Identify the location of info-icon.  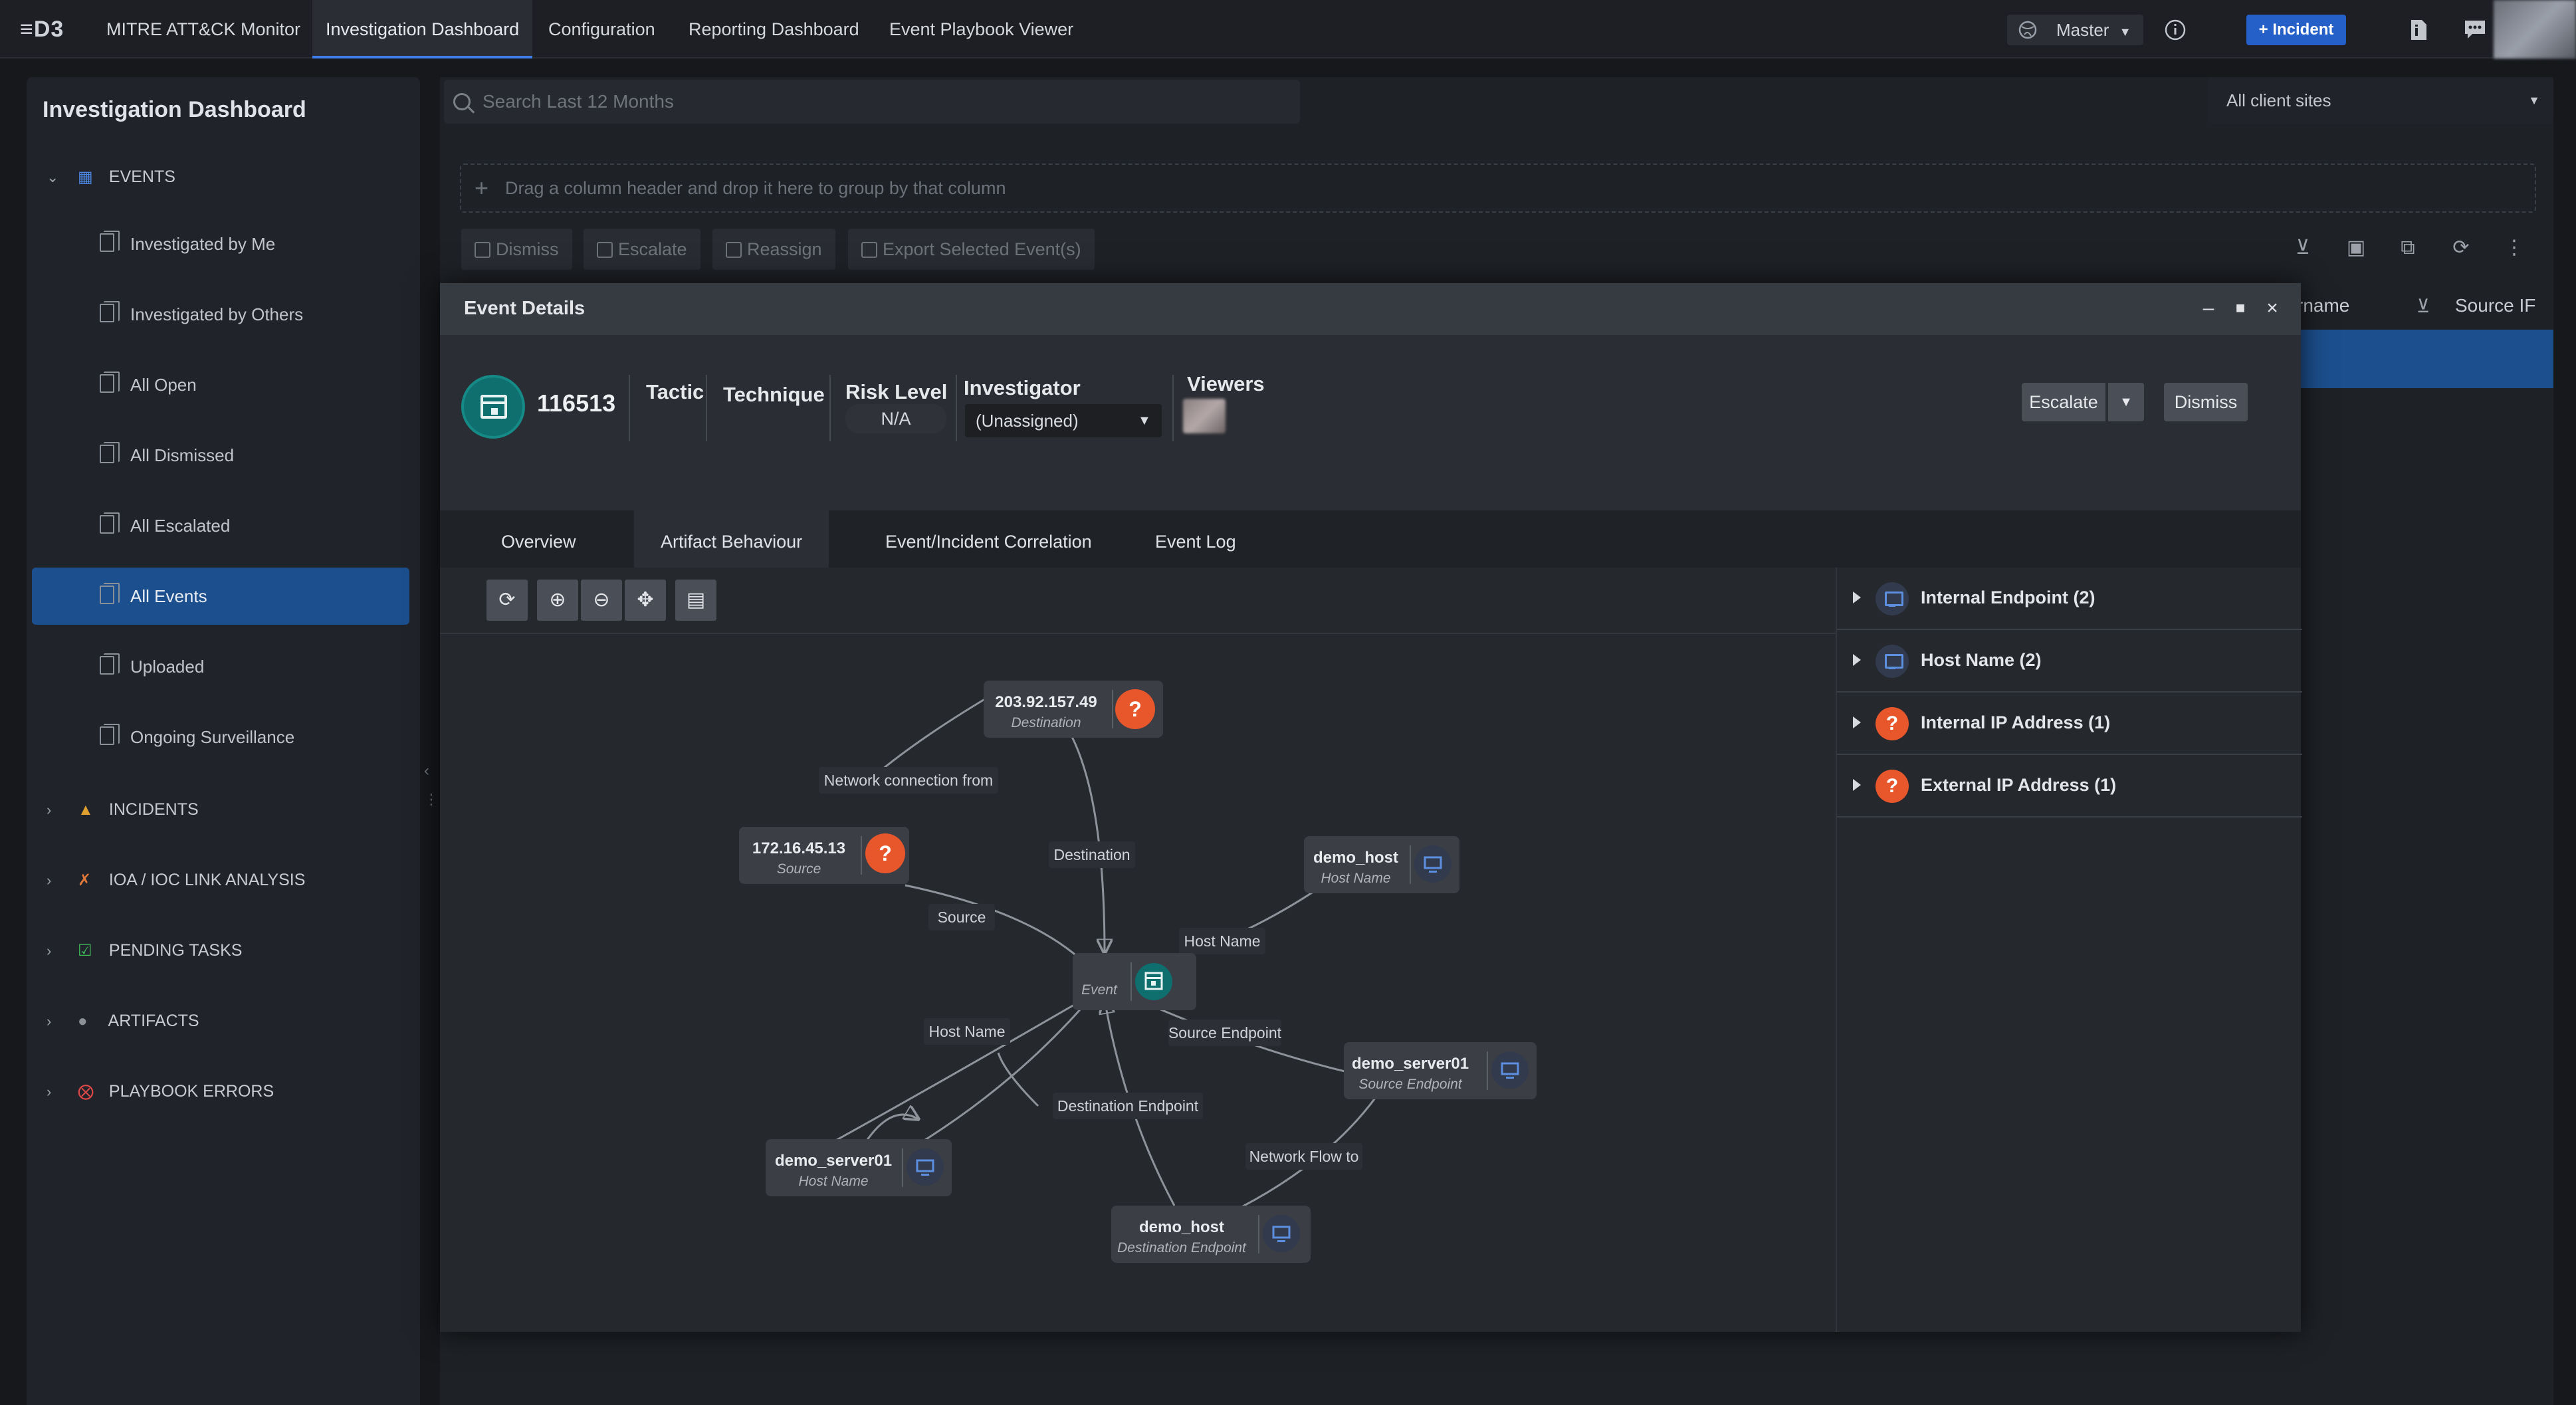
(2175, 30).